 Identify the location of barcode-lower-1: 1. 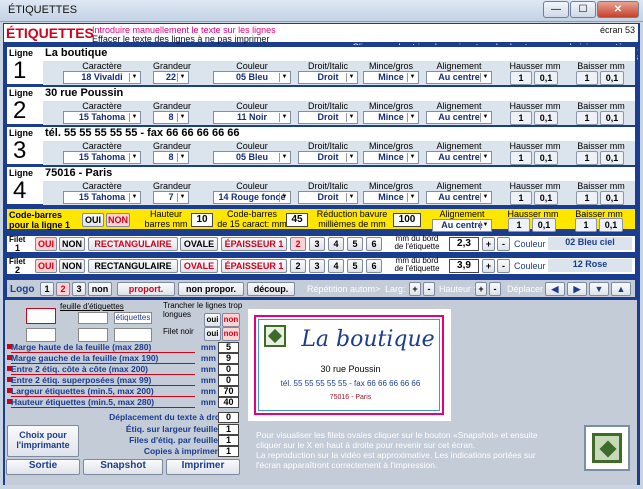
(586, 225).